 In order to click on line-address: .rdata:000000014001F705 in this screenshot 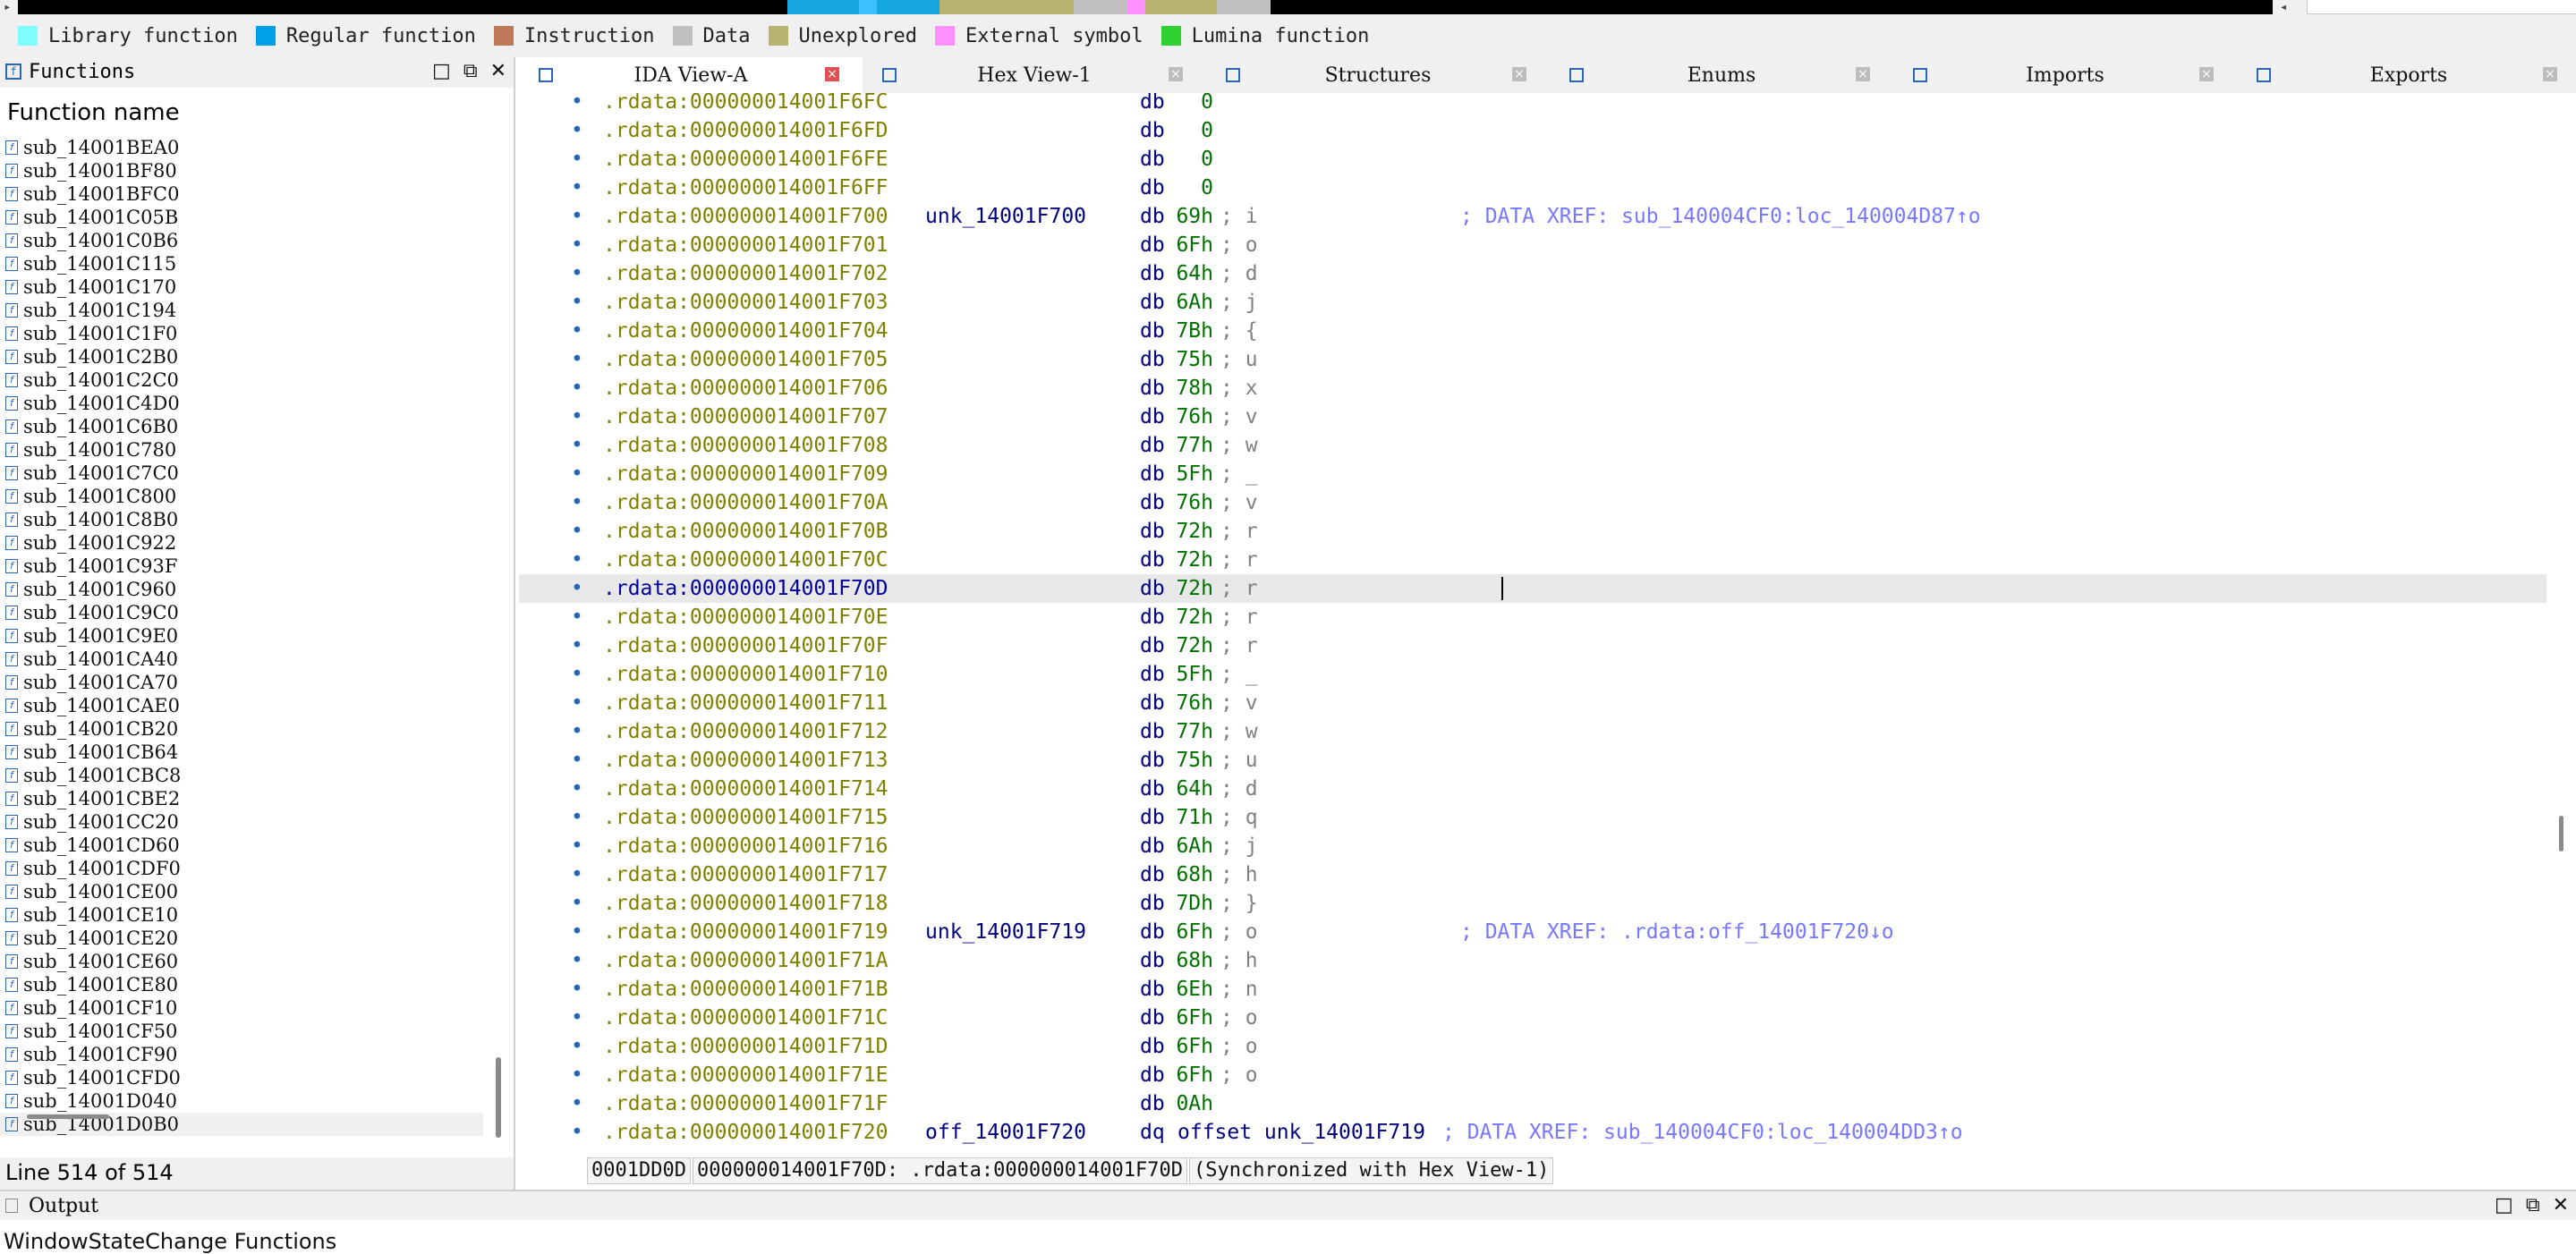, I will do `click(745, 359)`.